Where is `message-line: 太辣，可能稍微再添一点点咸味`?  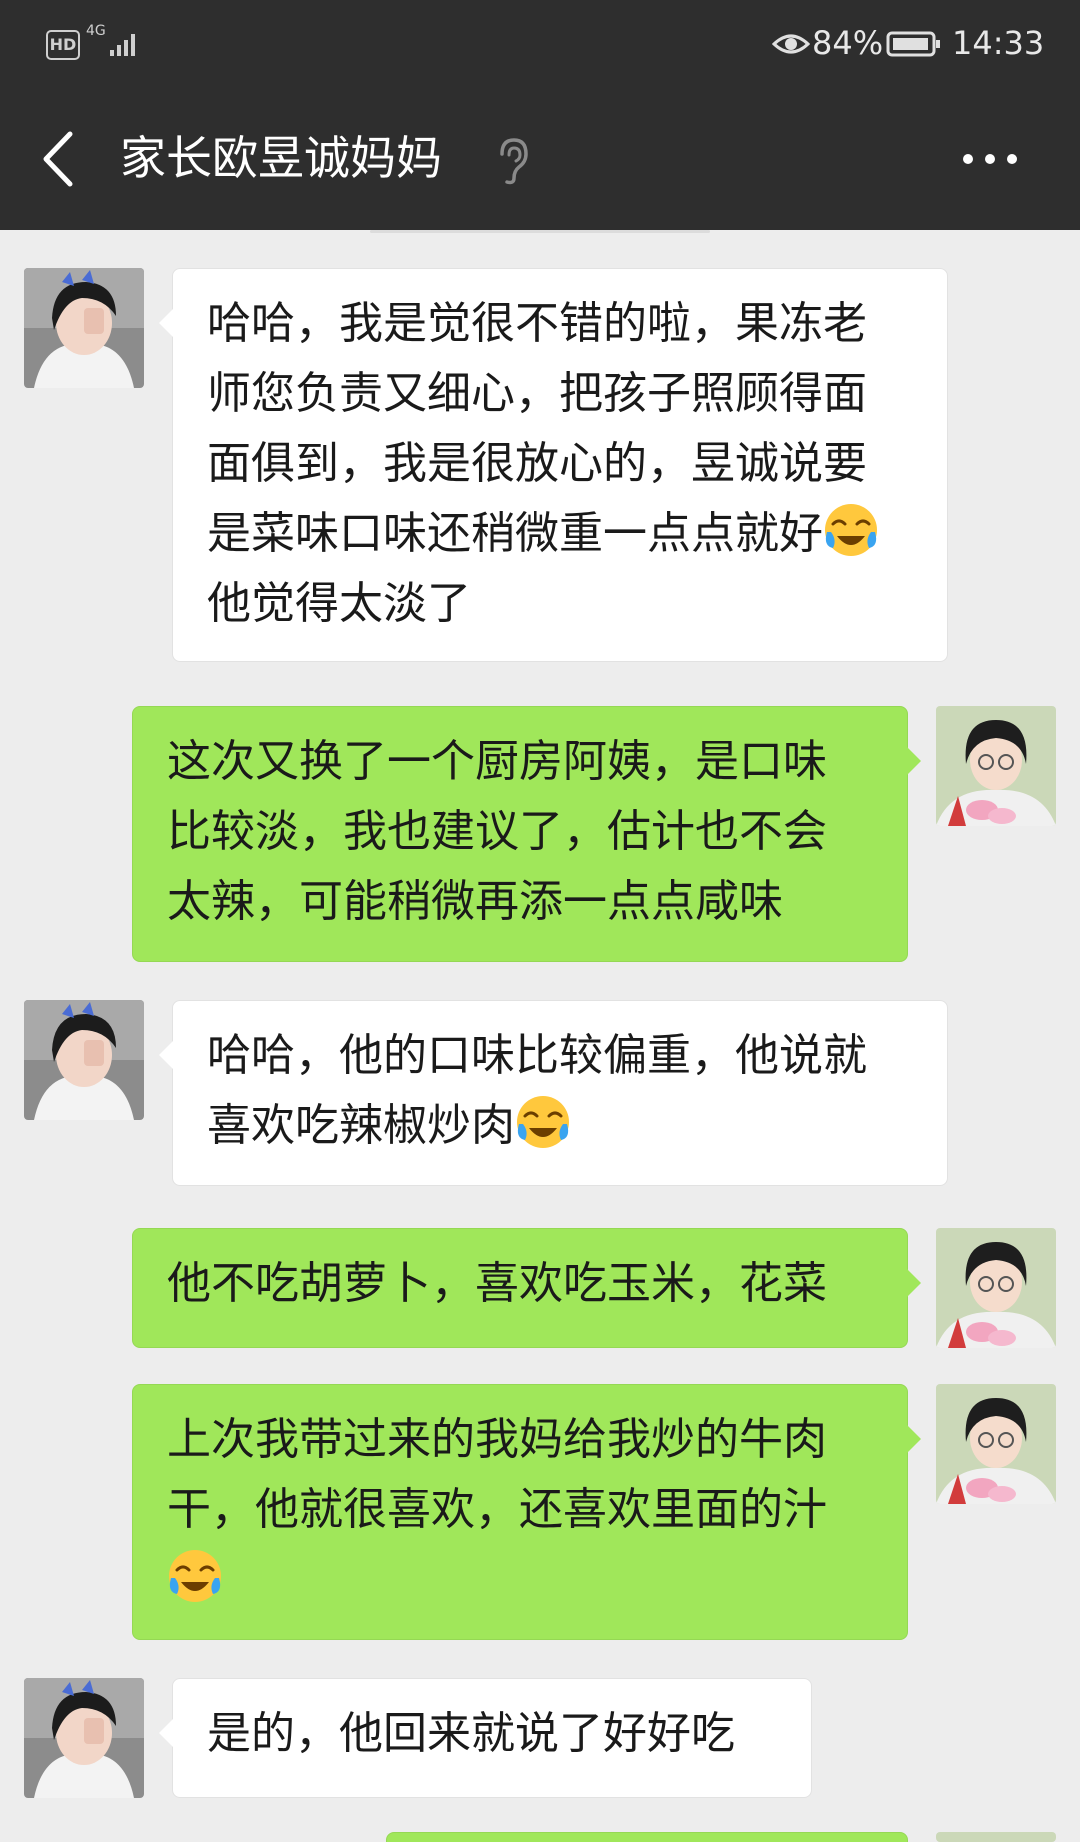 message-line: 太辣，可能稍微再添一点点咸味 is located at coordinates (475, 901).